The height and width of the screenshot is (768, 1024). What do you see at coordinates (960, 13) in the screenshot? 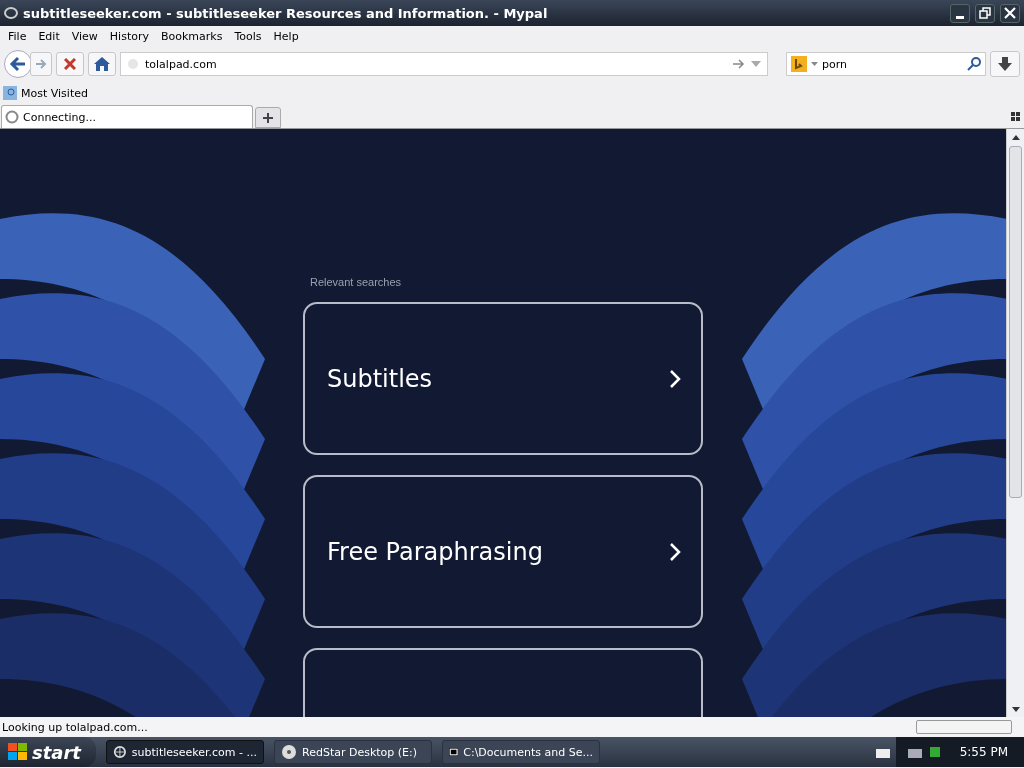
I see `minimize-button` at bounding box center [960, 13].